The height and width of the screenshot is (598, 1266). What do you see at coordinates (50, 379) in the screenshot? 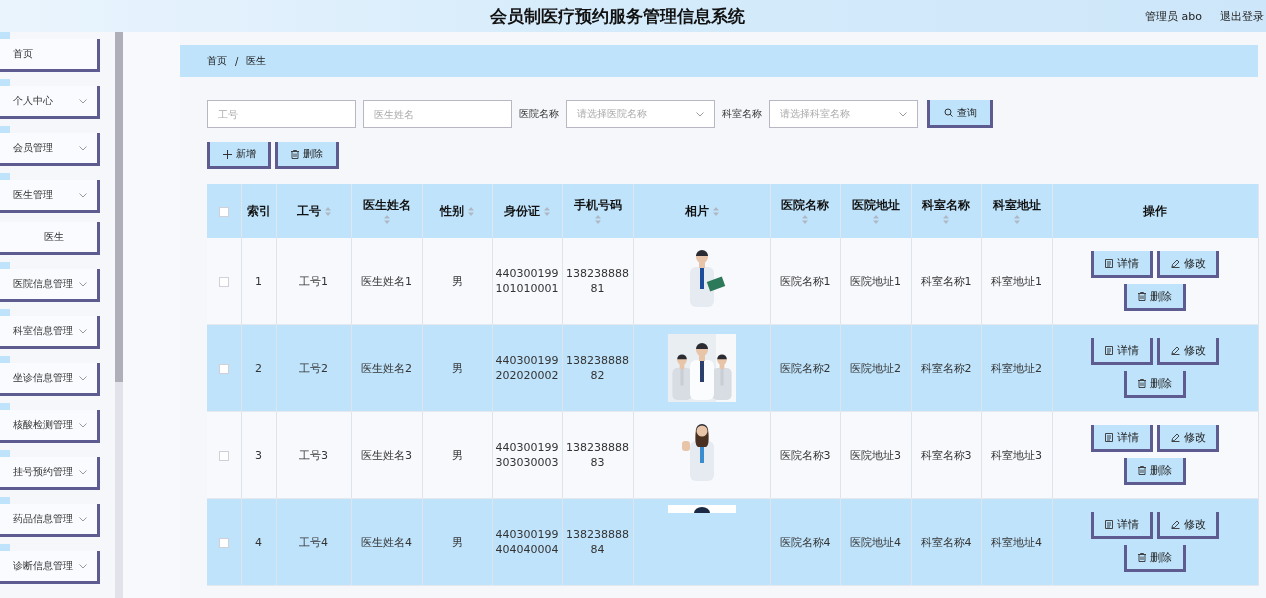
I see `sidebar-item: 坐诊信息管理` at bounding box center [50, 379].